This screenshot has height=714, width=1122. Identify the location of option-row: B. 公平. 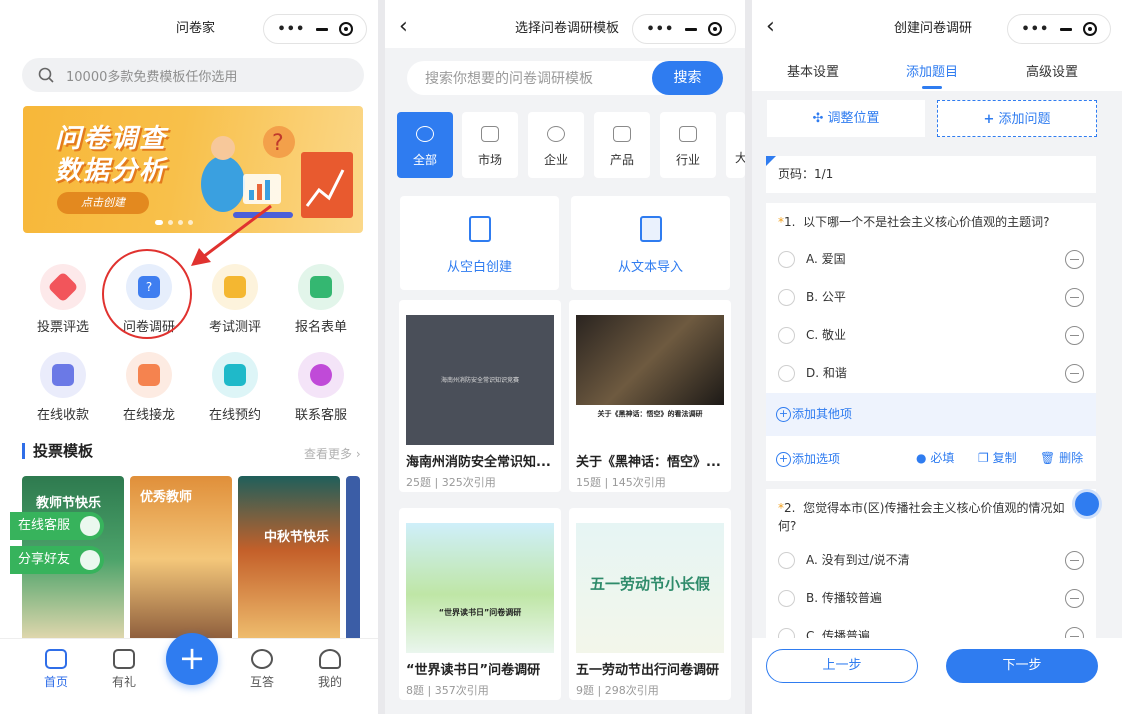
(931, 297).